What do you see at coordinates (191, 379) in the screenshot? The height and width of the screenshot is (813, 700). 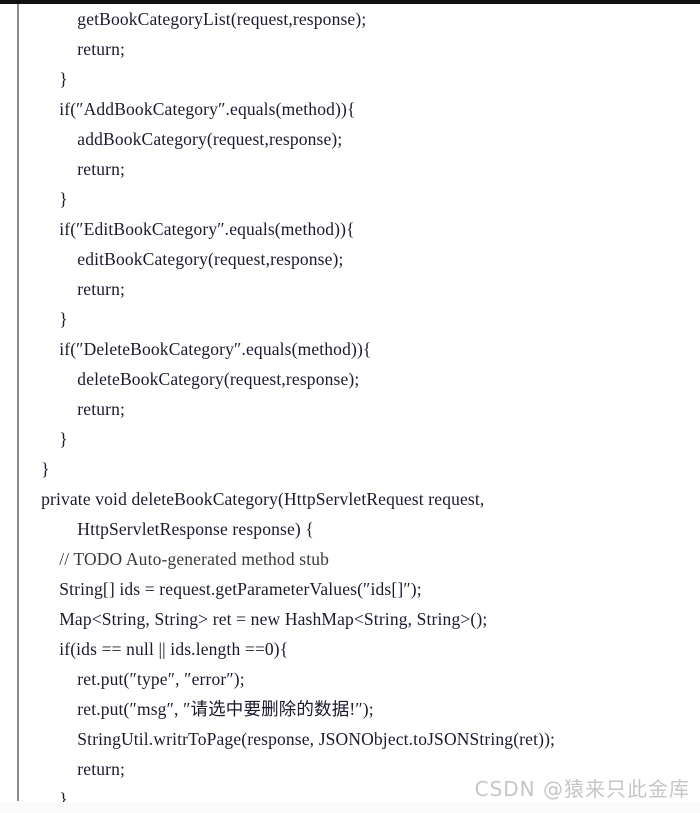 I see `code-line: deleteBookCategory(request,response);` at bounding box center [191, 379].